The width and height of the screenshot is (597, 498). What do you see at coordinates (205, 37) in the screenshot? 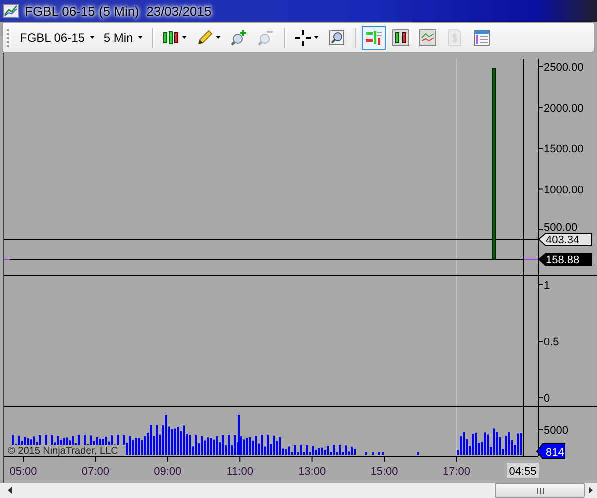
I see `pencil-icon` at bounding box center [205, 37].